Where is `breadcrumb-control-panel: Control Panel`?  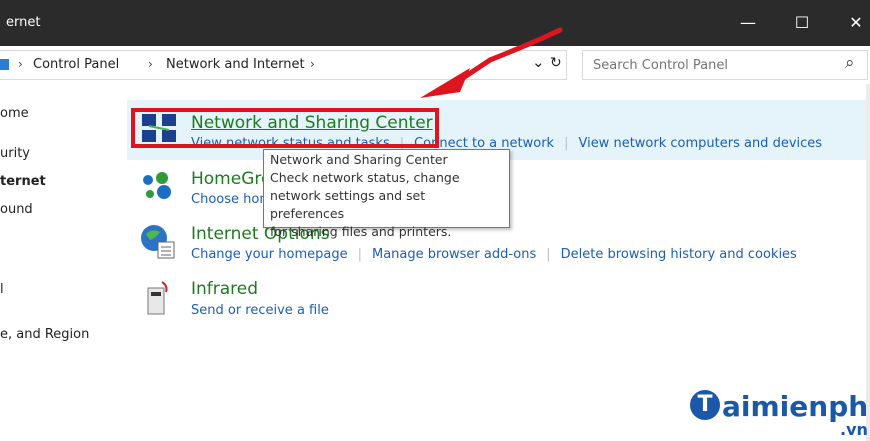
breadcrumb-control-panel: Control Panel is located at coordinates (76, 64).